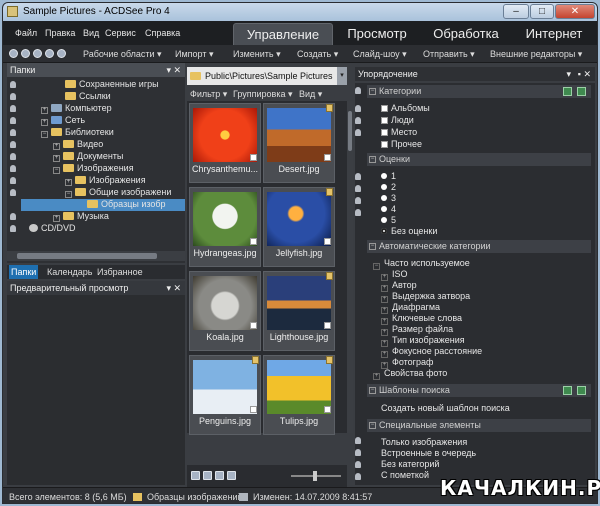  I want to click on tree-item: − Библиотеки, so click(77, 133).